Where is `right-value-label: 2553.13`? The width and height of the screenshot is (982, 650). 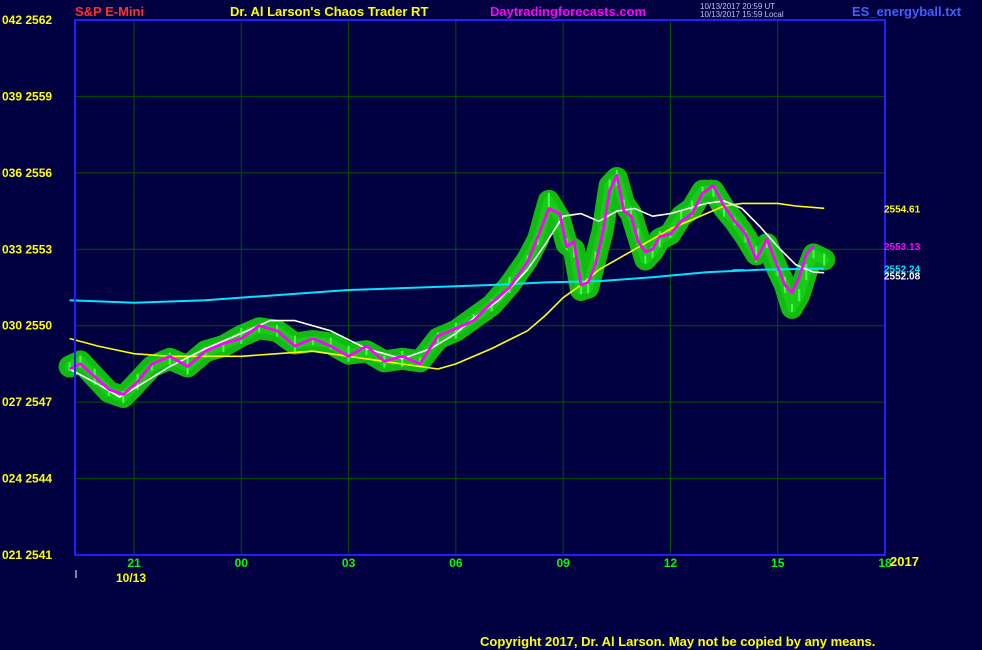
right-value-label: 2553.13 is located at coordinates (902, 247).